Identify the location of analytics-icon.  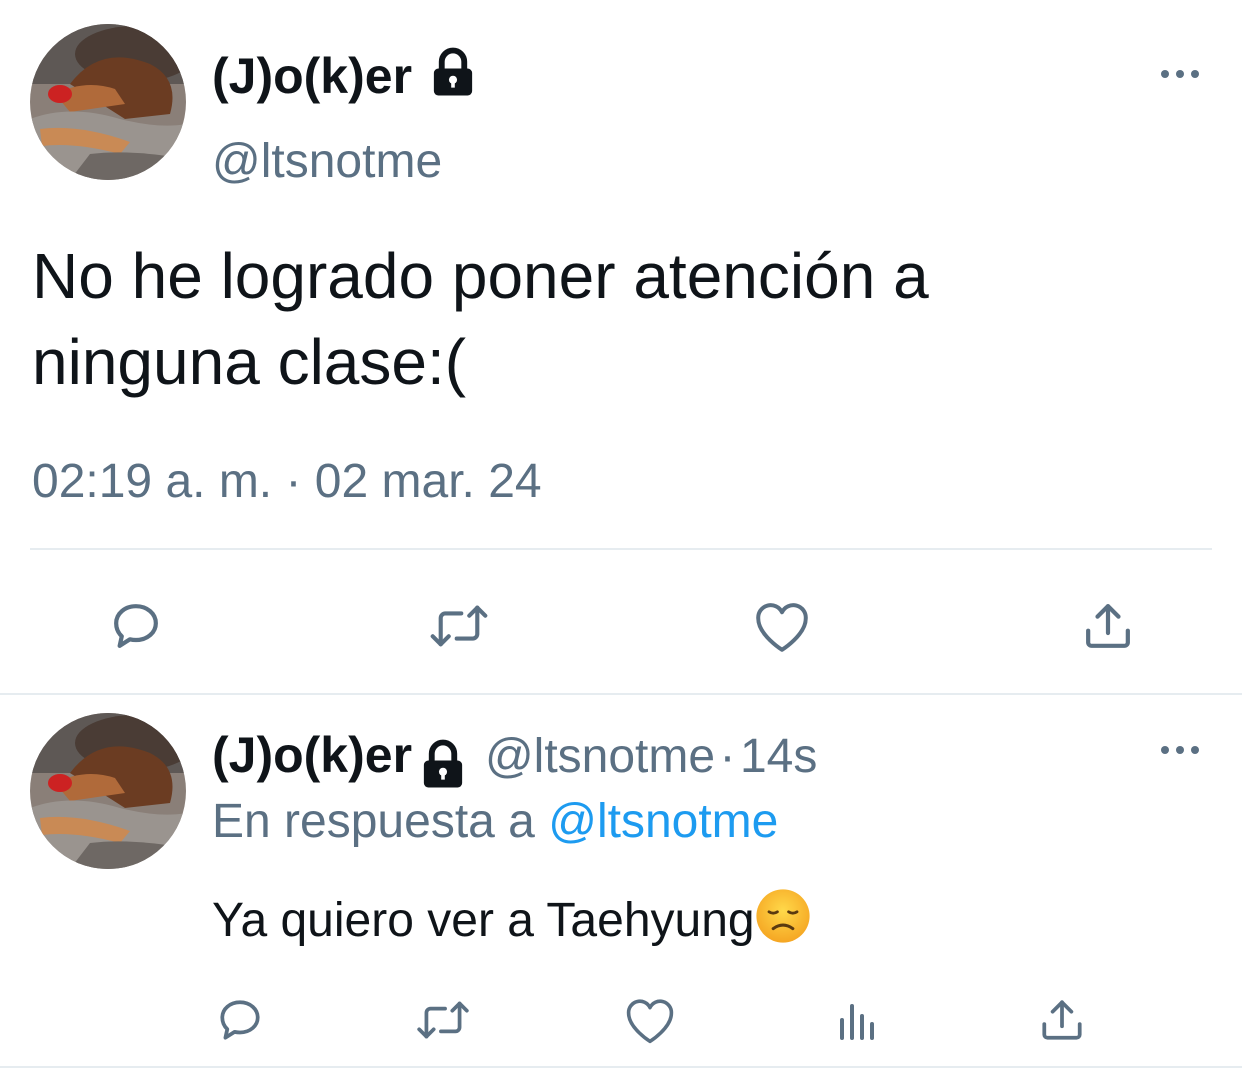
(857, 1022).